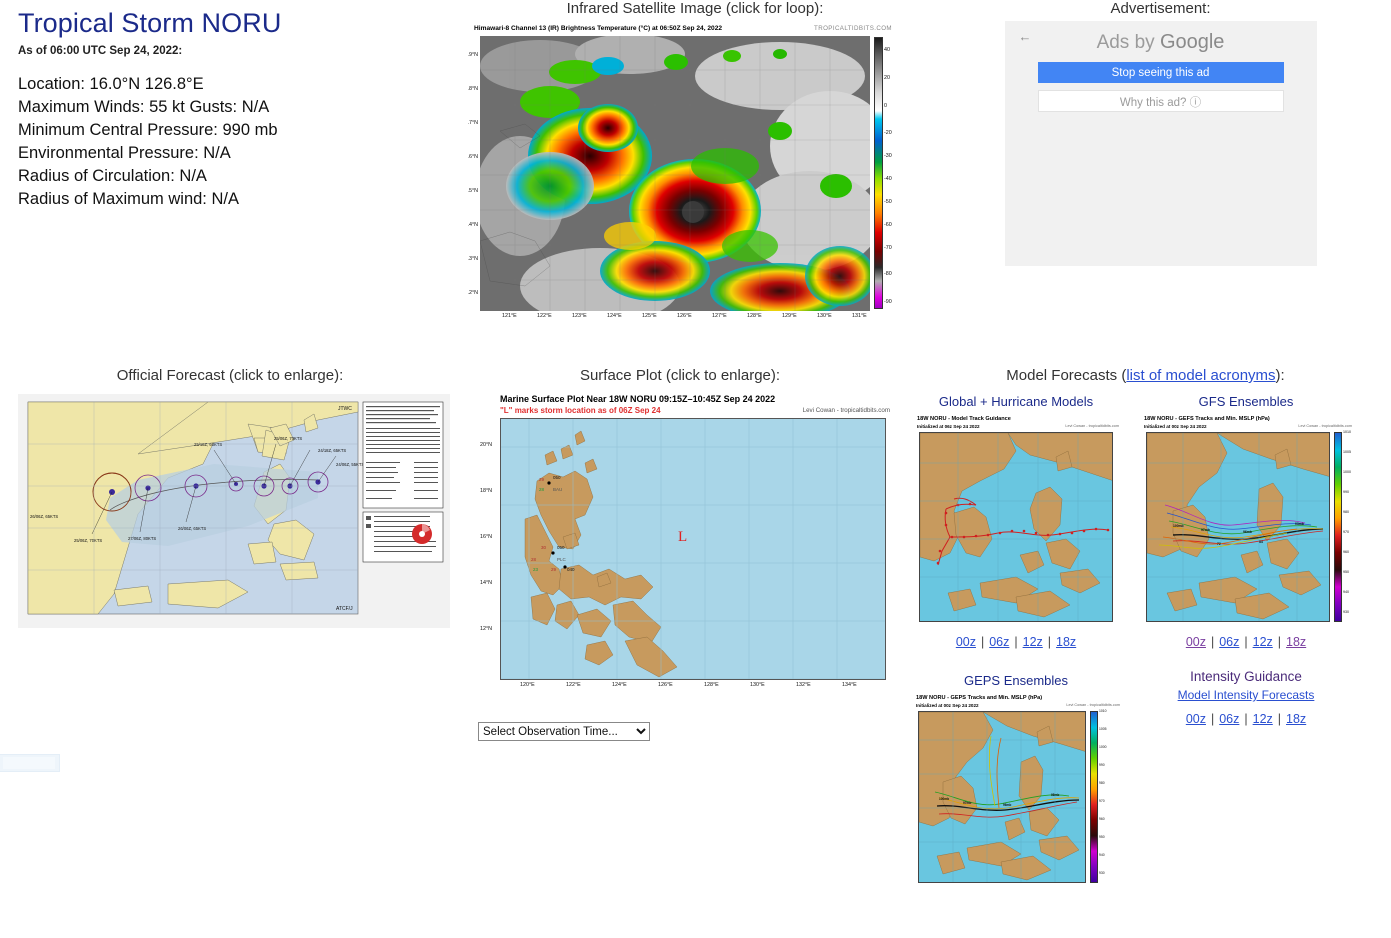 The image size is (1391, 938). I want to click on stat-max-winds: Maximum Winds: 55 kt Gusts: N/A, so click(144, 107).